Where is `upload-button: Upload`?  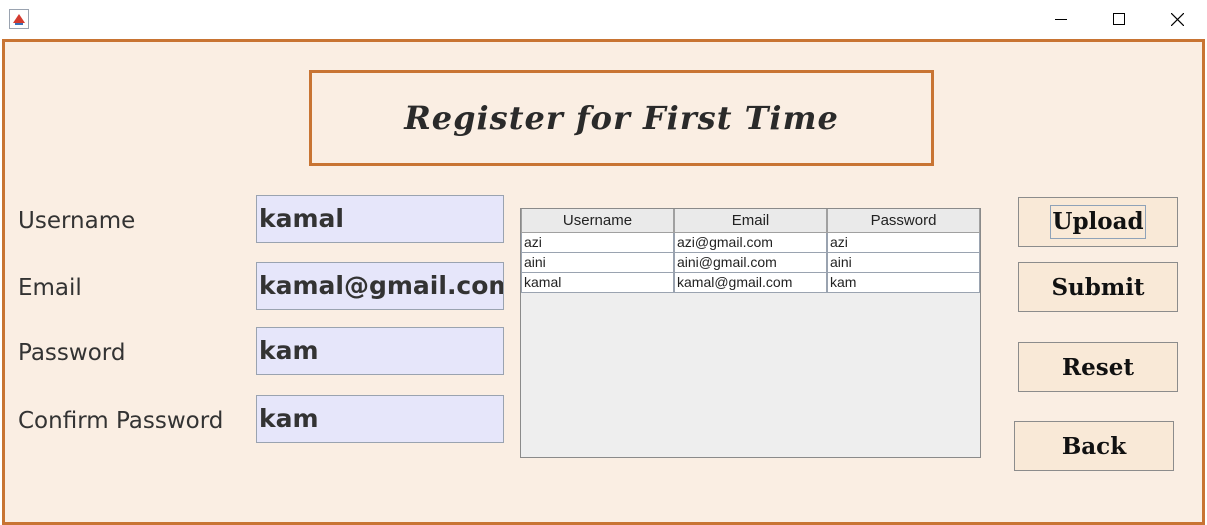 upload-button: Upload is located at coordinates (1098, 222).